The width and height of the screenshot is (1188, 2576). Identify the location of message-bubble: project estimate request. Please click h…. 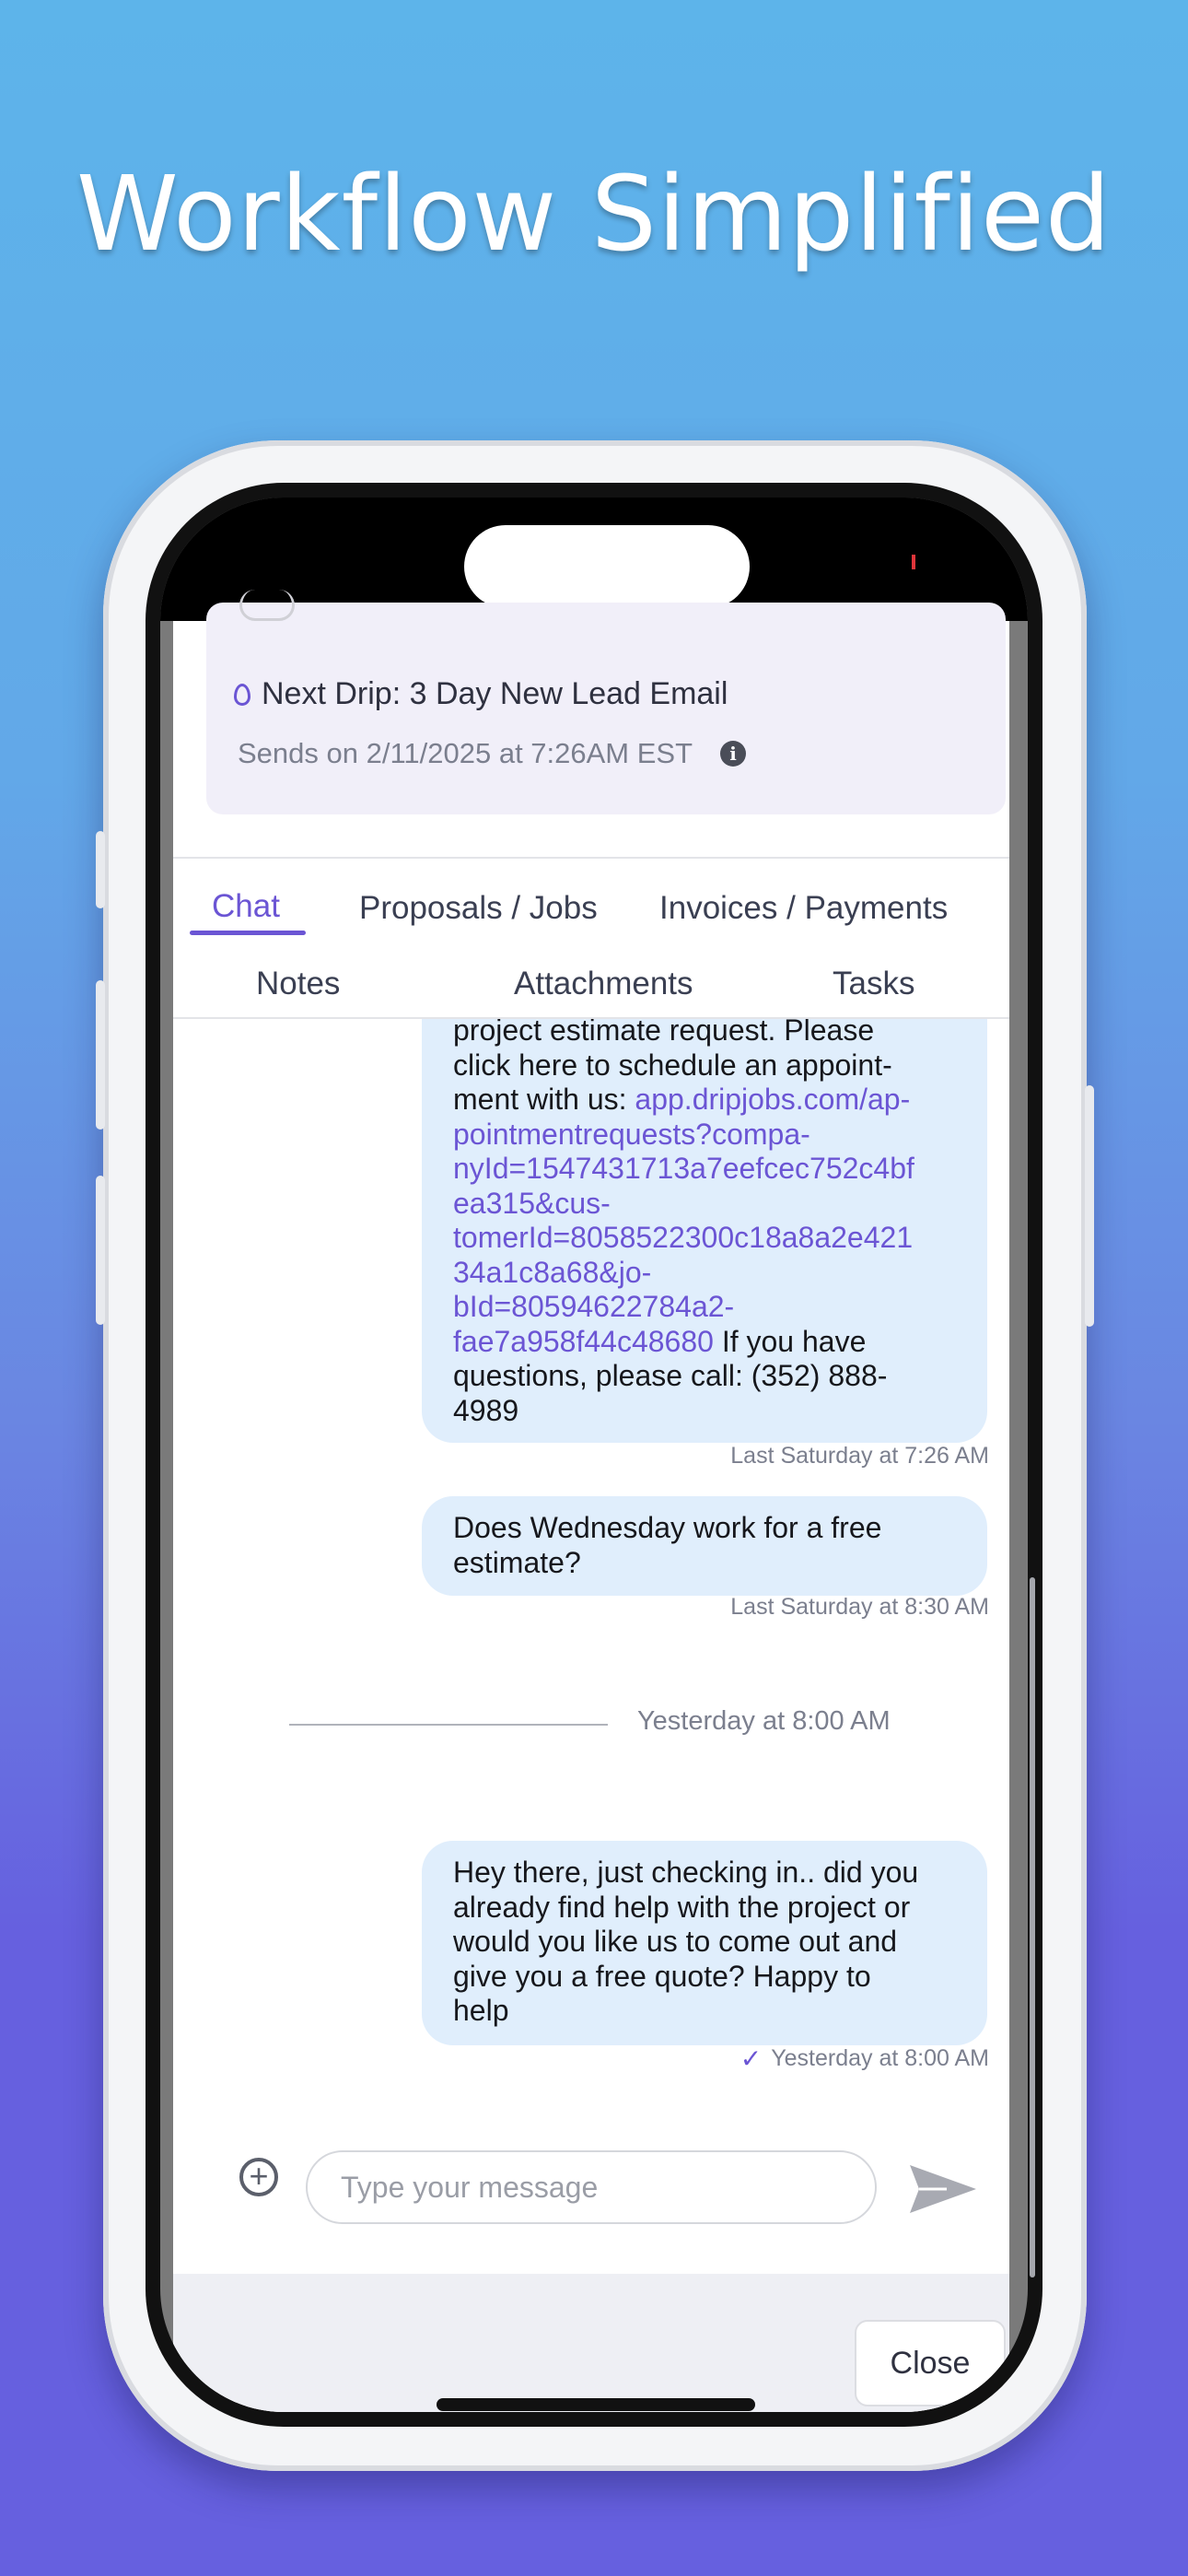
(705, 1231).